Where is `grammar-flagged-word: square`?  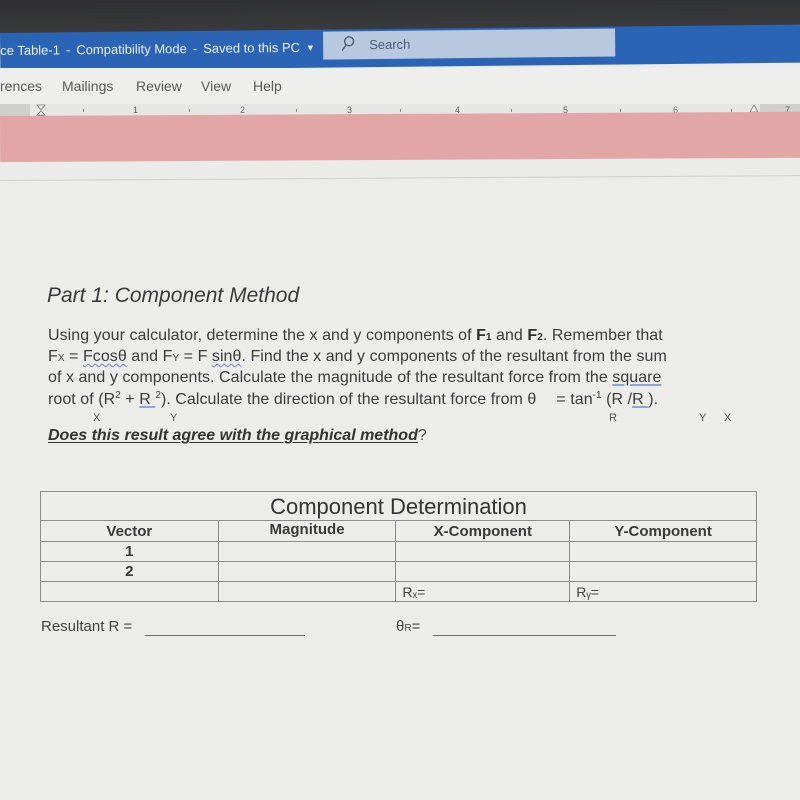
grammar-flagged-word: square is located at coordinates (637, 377).